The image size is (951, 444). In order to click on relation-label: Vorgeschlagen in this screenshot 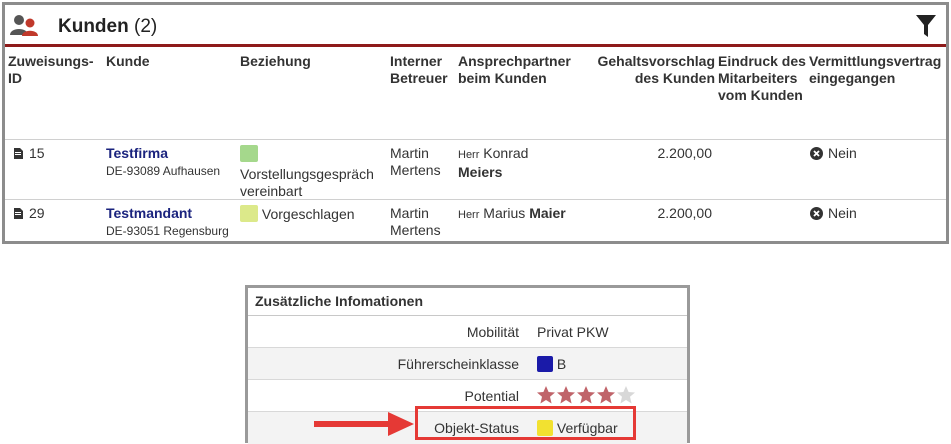, I will do `click(308, 214)`.